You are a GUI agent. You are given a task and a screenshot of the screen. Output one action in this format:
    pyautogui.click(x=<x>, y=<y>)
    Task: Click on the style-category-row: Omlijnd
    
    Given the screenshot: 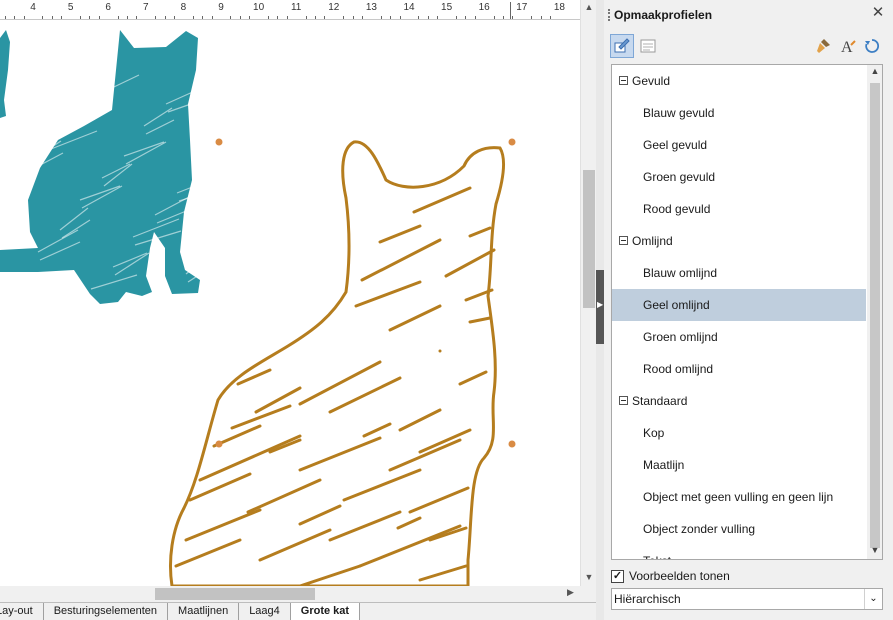 What is the action you would take?
    pyautogui.click(x=739, y=241)
    